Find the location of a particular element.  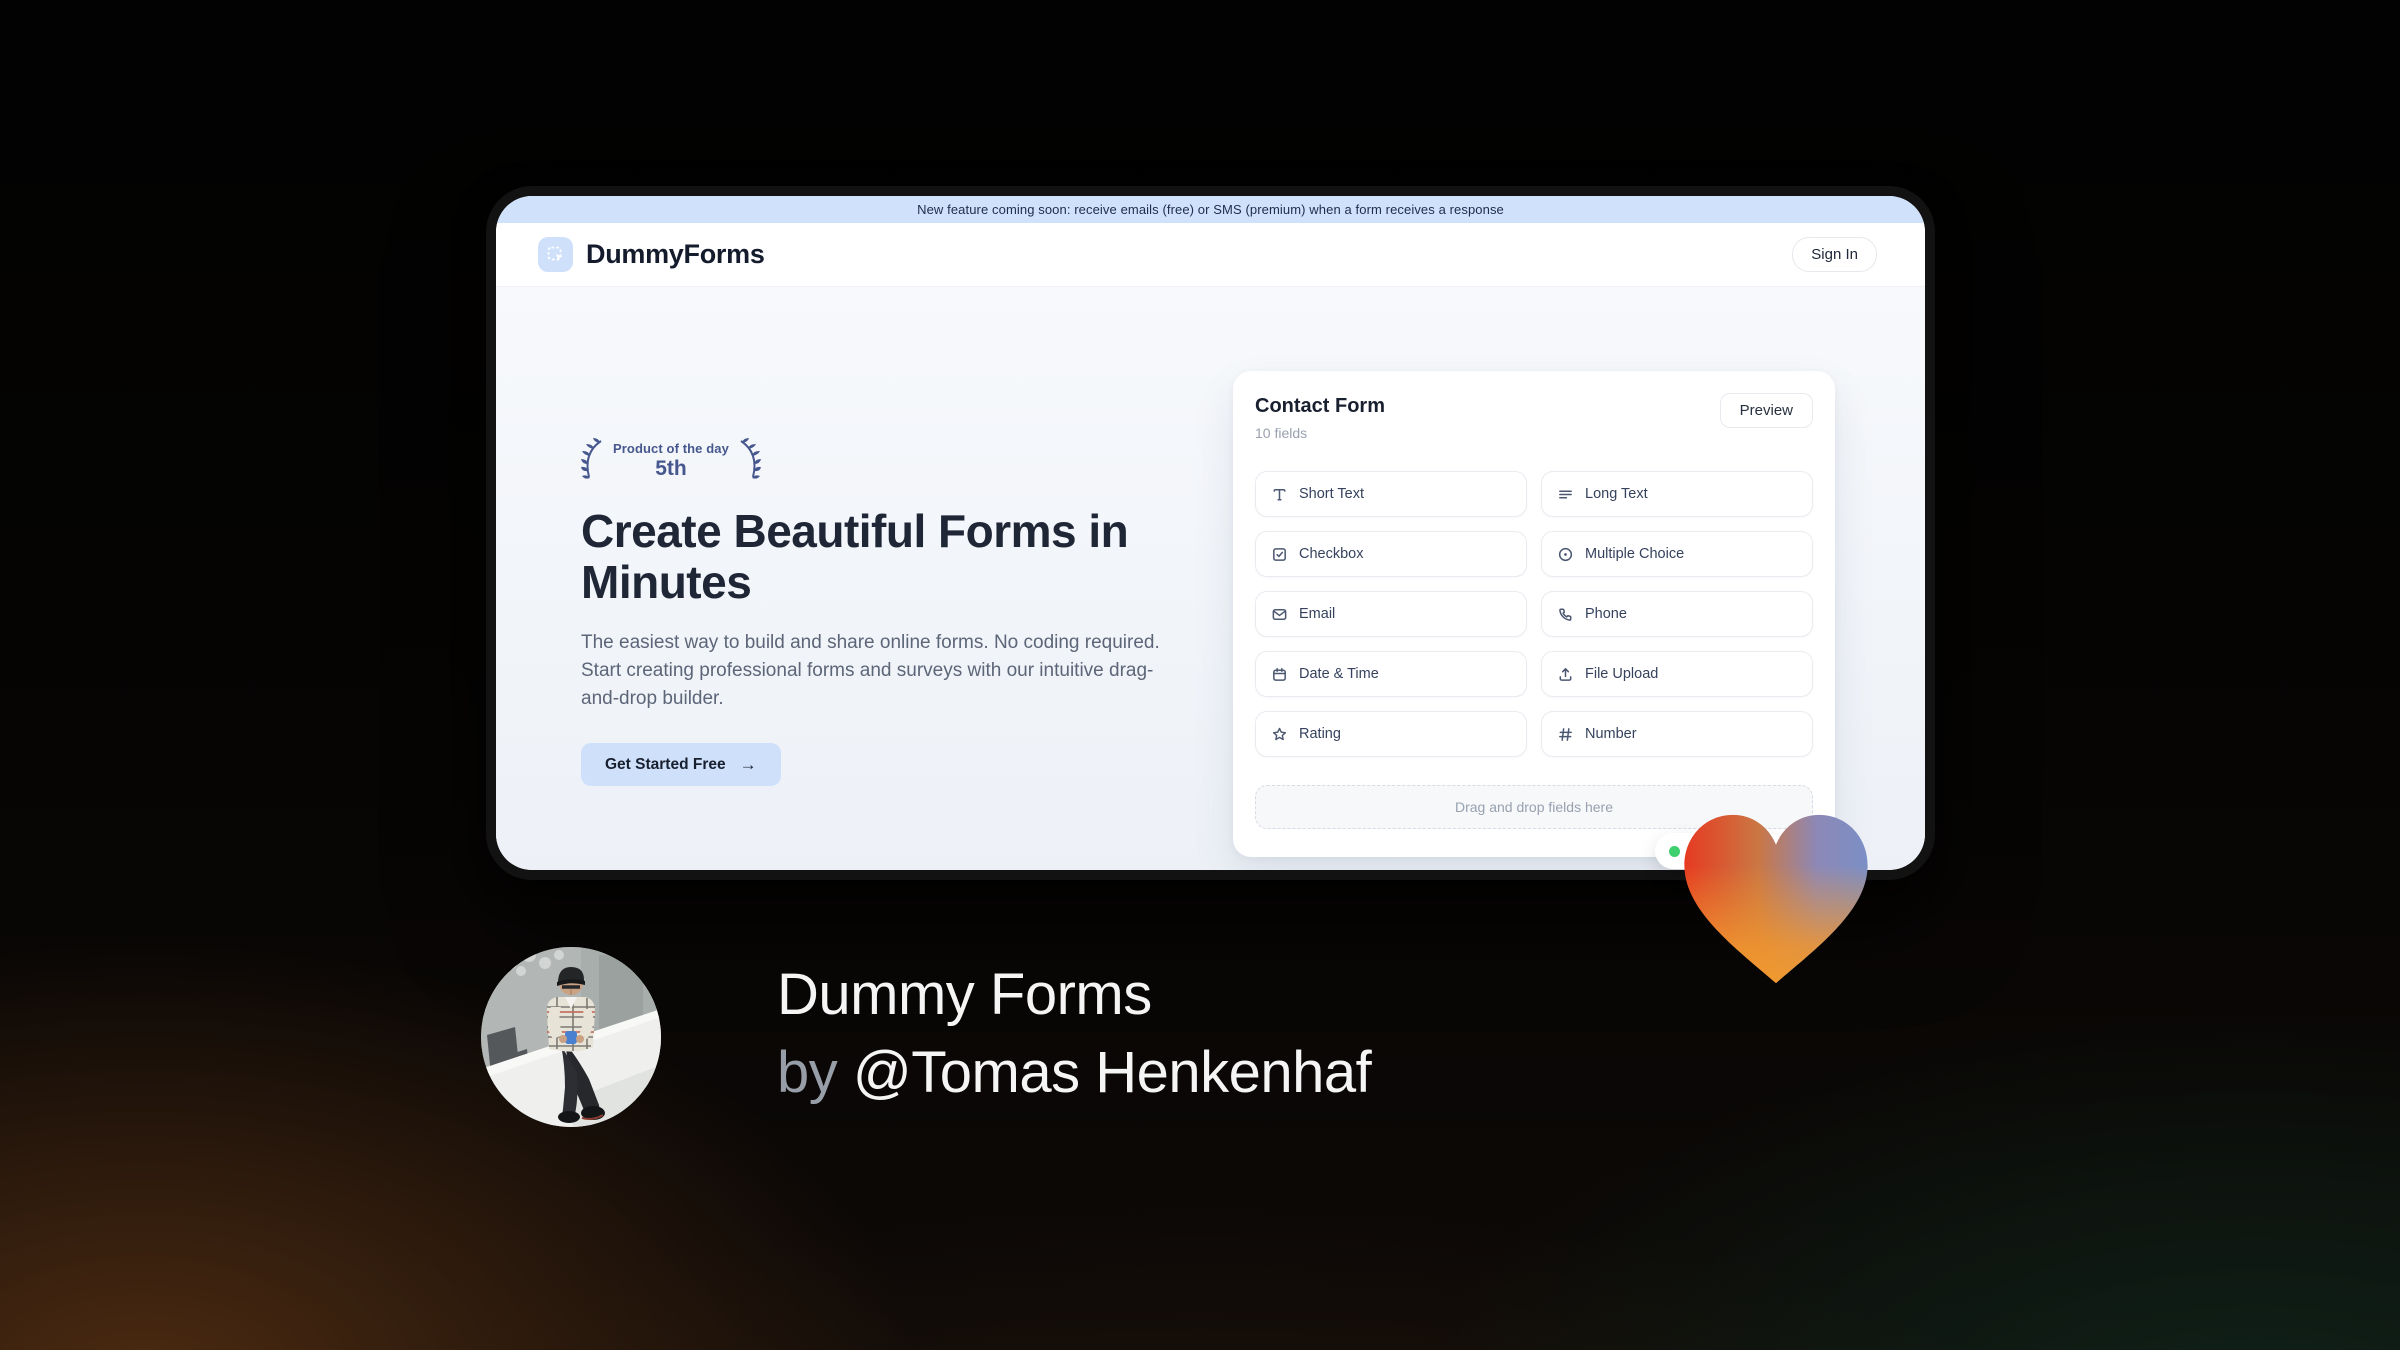

field-chip-multiple-choice: Multiple Choice is located at coordinates (1677, 554).